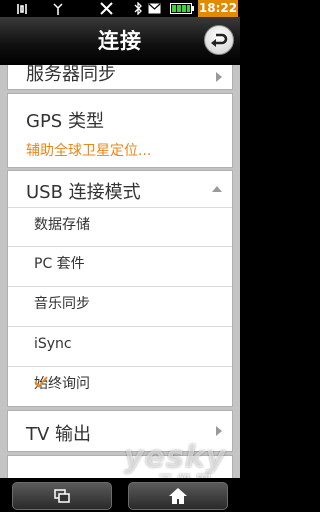 The height and width of the screenshot is (512, 320). Describe the element at coordinates (217, 189) in the screenshot. I see `chevron-up-icon` at that location.